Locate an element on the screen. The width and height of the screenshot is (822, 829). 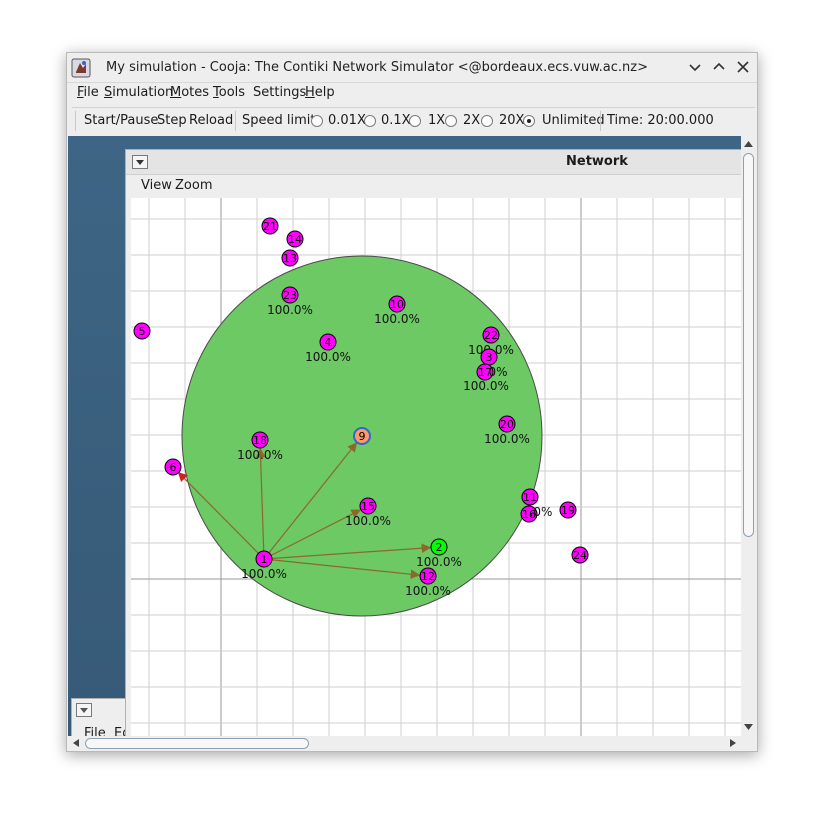
scrollbar-corner is located at coordinates (748, 743).